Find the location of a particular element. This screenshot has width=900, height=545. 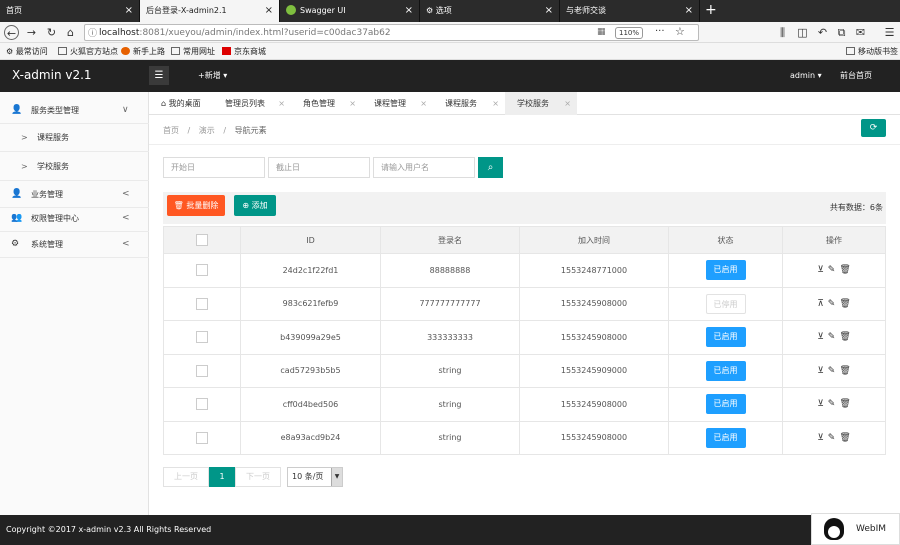

tab-course-service: 课程服务 × is located at coordinates (469, 103).